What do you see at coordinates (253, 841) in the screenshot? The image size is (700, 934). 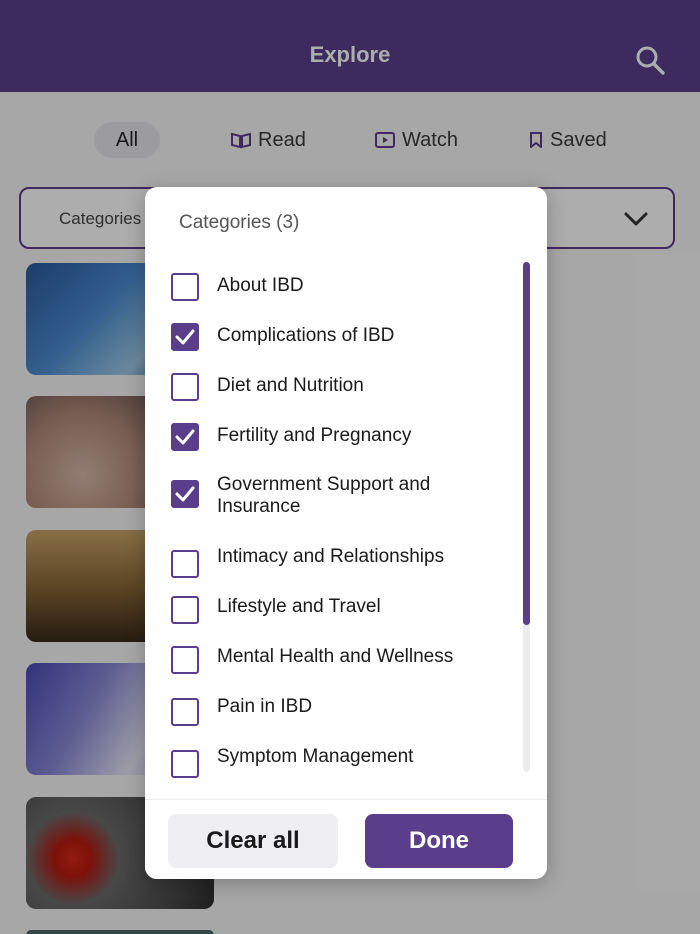 I see `clear-all-button: Clear all` at bounding box center [253, 841].